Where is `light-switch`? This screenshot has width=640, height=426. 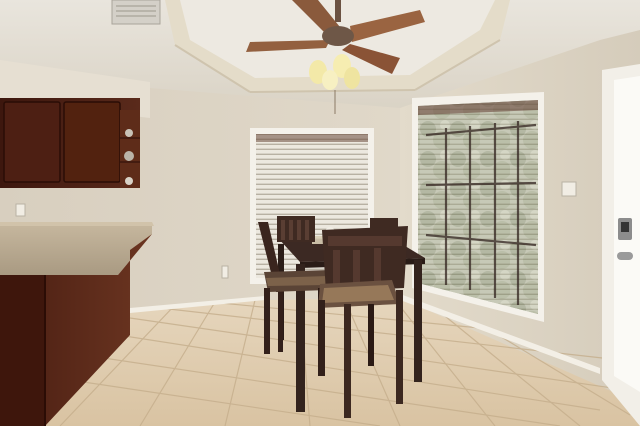 light-switch is located at coordinates (569, 189).